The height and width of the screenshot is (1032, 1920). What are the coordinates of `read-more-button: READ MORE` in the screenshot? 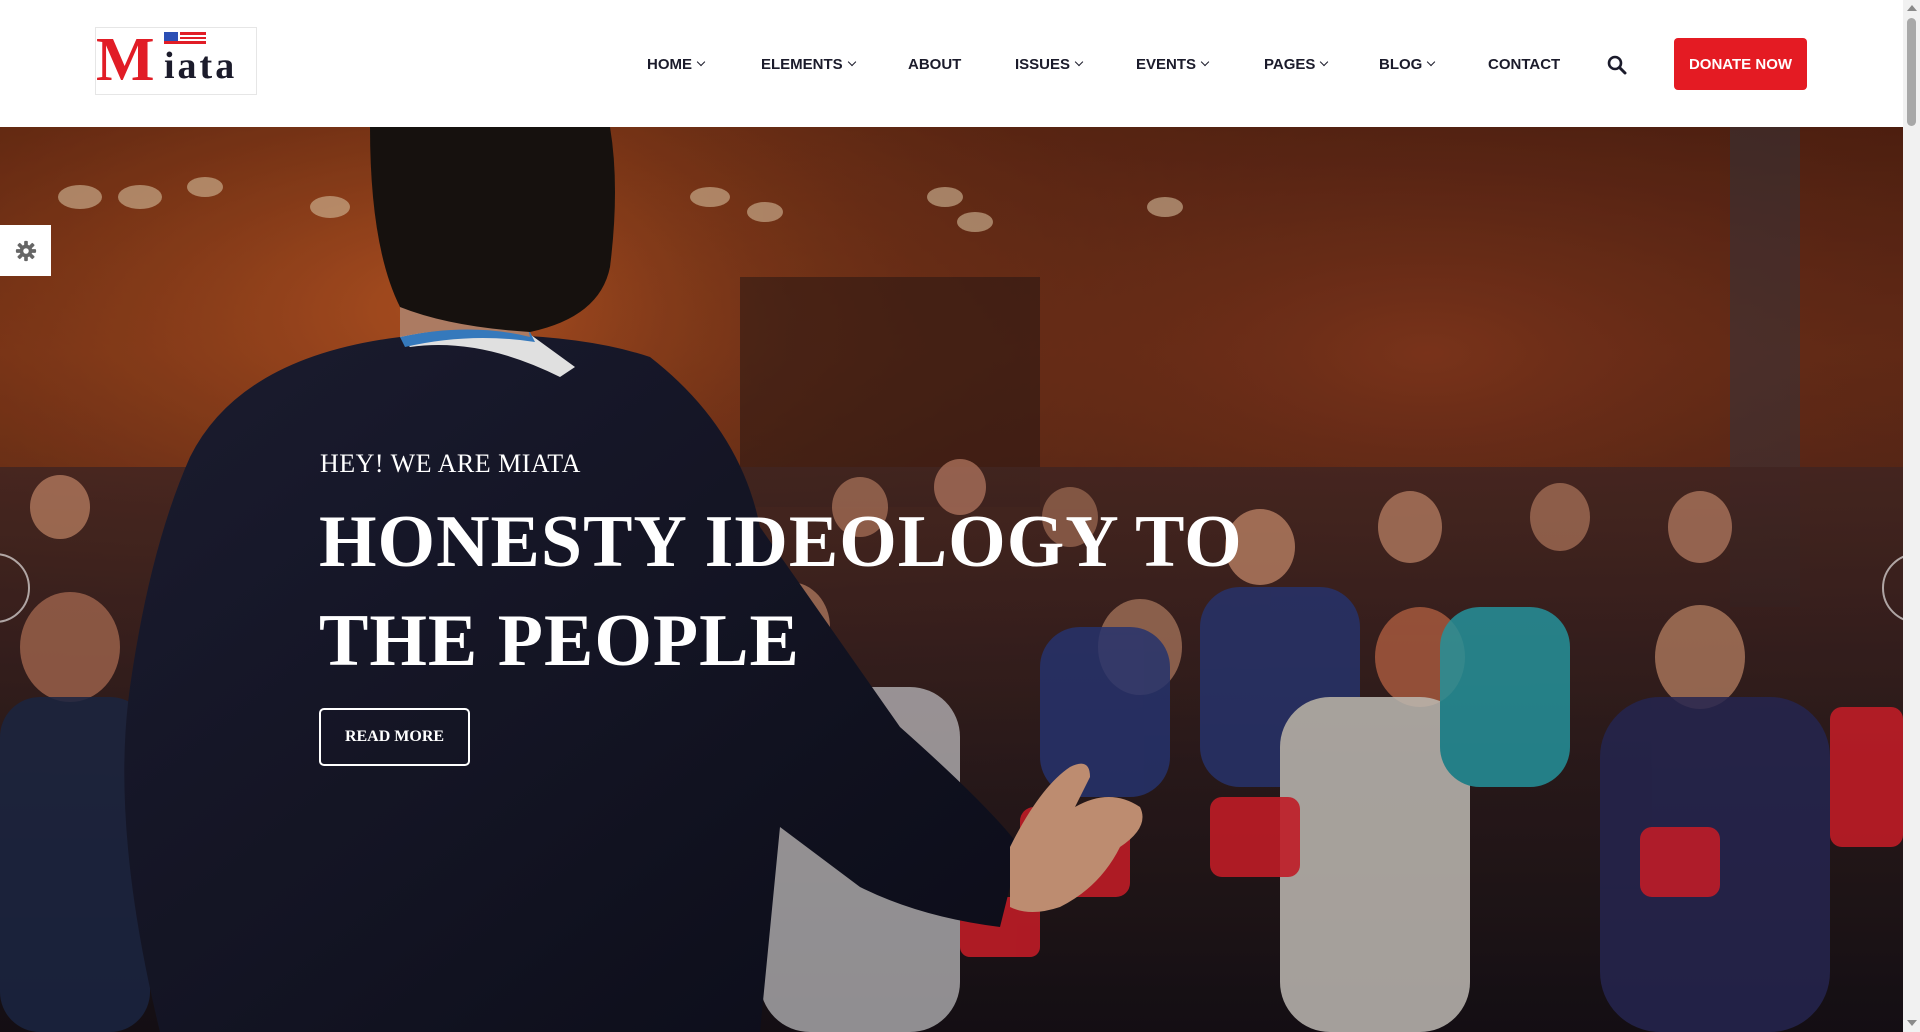 It's located at (394, 737).